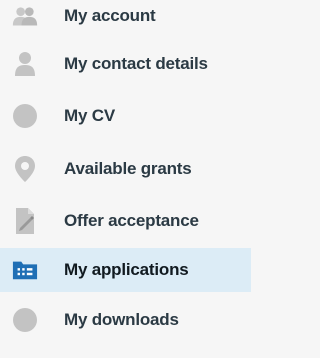 The width and height of the screenshot is (320, 358). What do you see at coordinates (125, 116) in the screenshot?
I see `nav-item-my-cv: My CV` at bounding box center [125, 116].